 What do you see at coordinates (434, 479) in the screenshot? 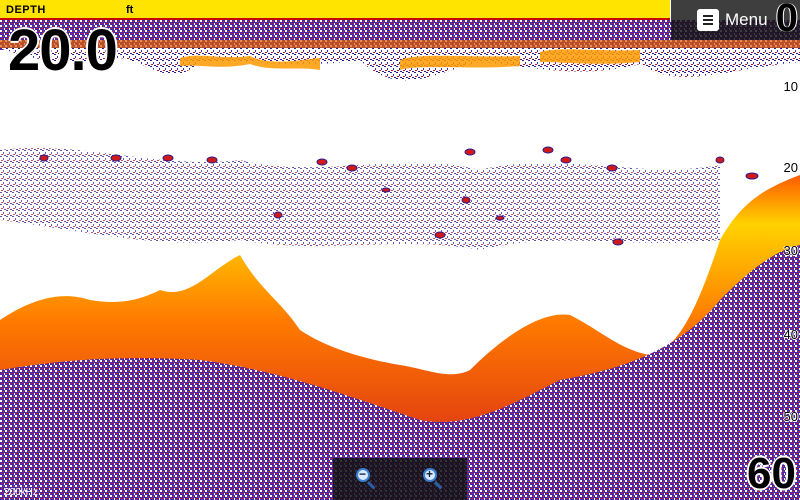
I see `zoom-in-button: +` at bounding box center [434, 479].